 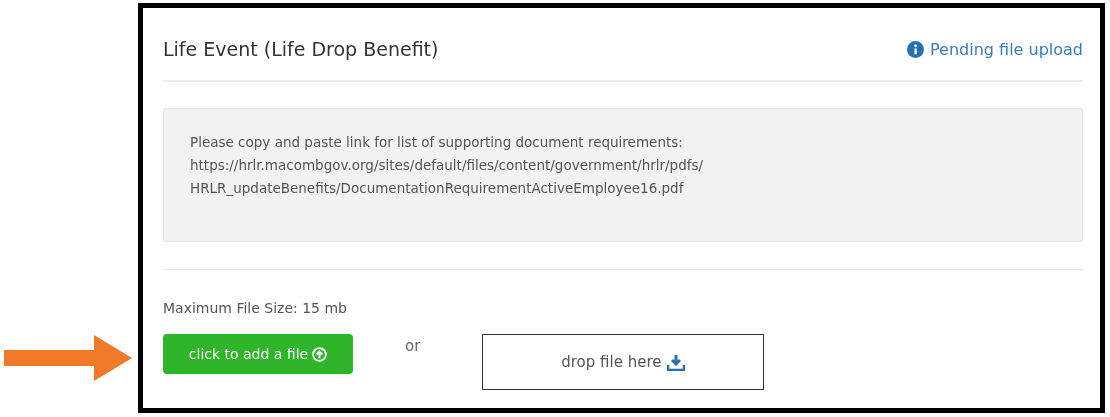 What do you see at coordinates (320, 354) in the screenshot?
I see `upload-icon` at bounding box center [320, 354].